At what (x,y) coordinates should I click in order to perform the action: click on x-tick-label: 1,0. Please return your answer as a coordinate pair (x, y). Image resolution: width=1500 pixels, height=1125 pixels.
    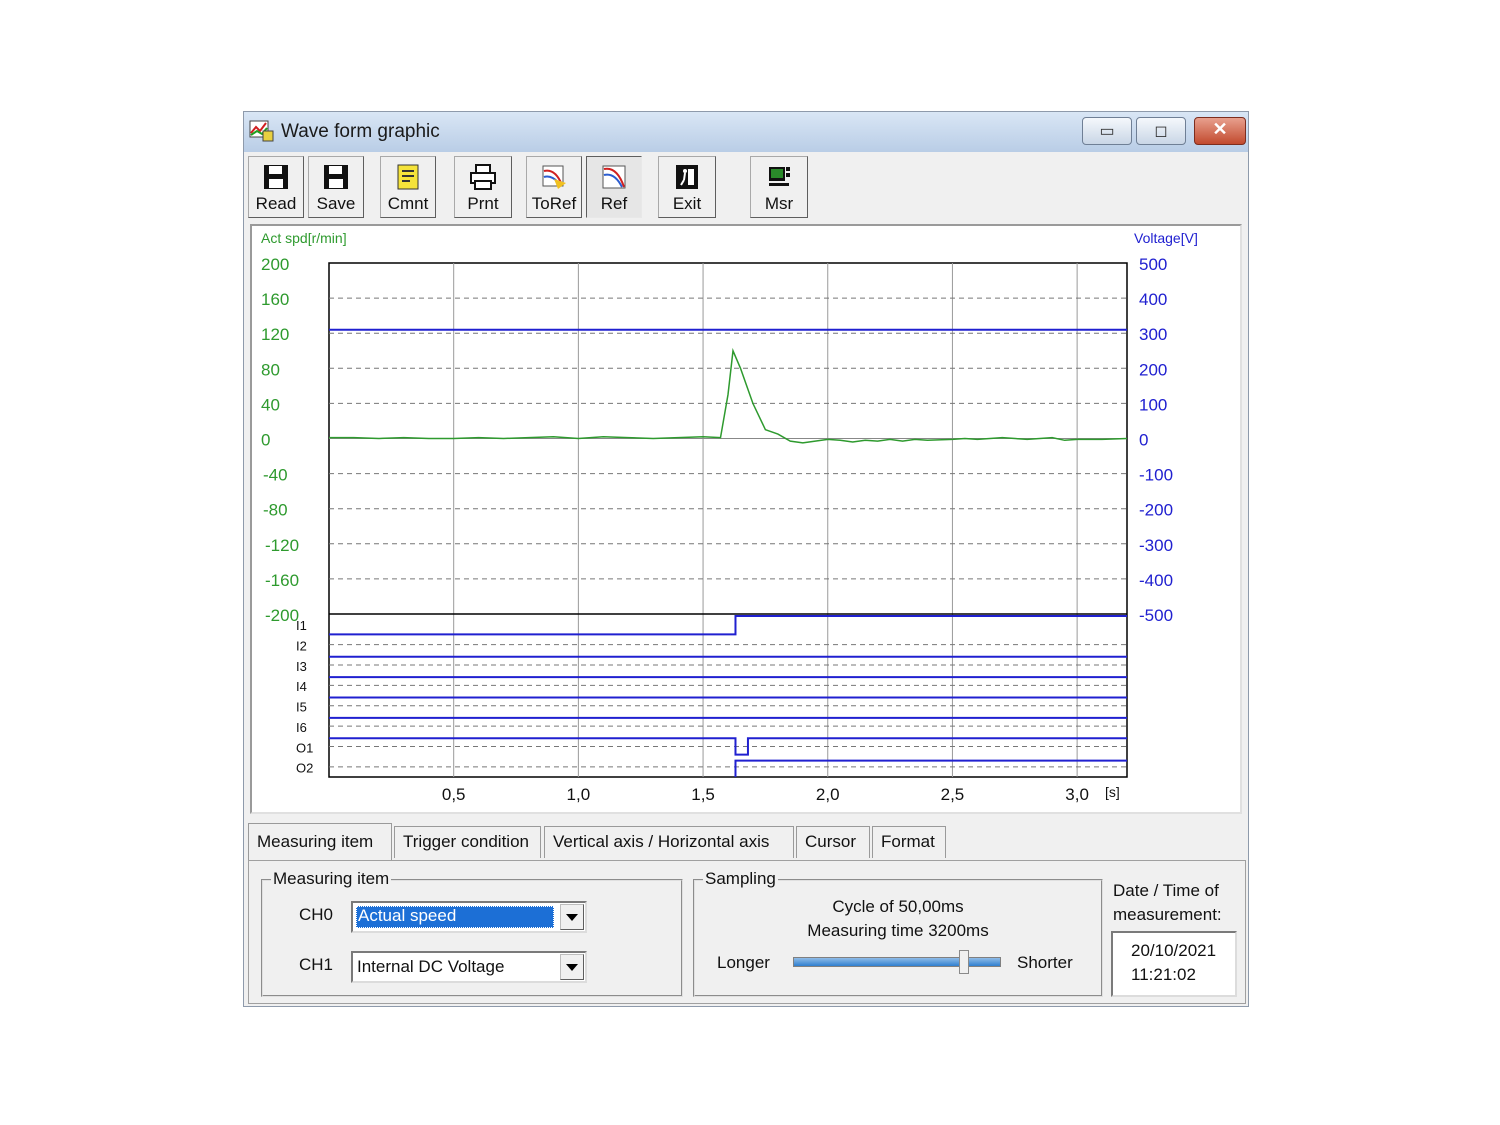
    Looking at the image, I should click on (579, 794).